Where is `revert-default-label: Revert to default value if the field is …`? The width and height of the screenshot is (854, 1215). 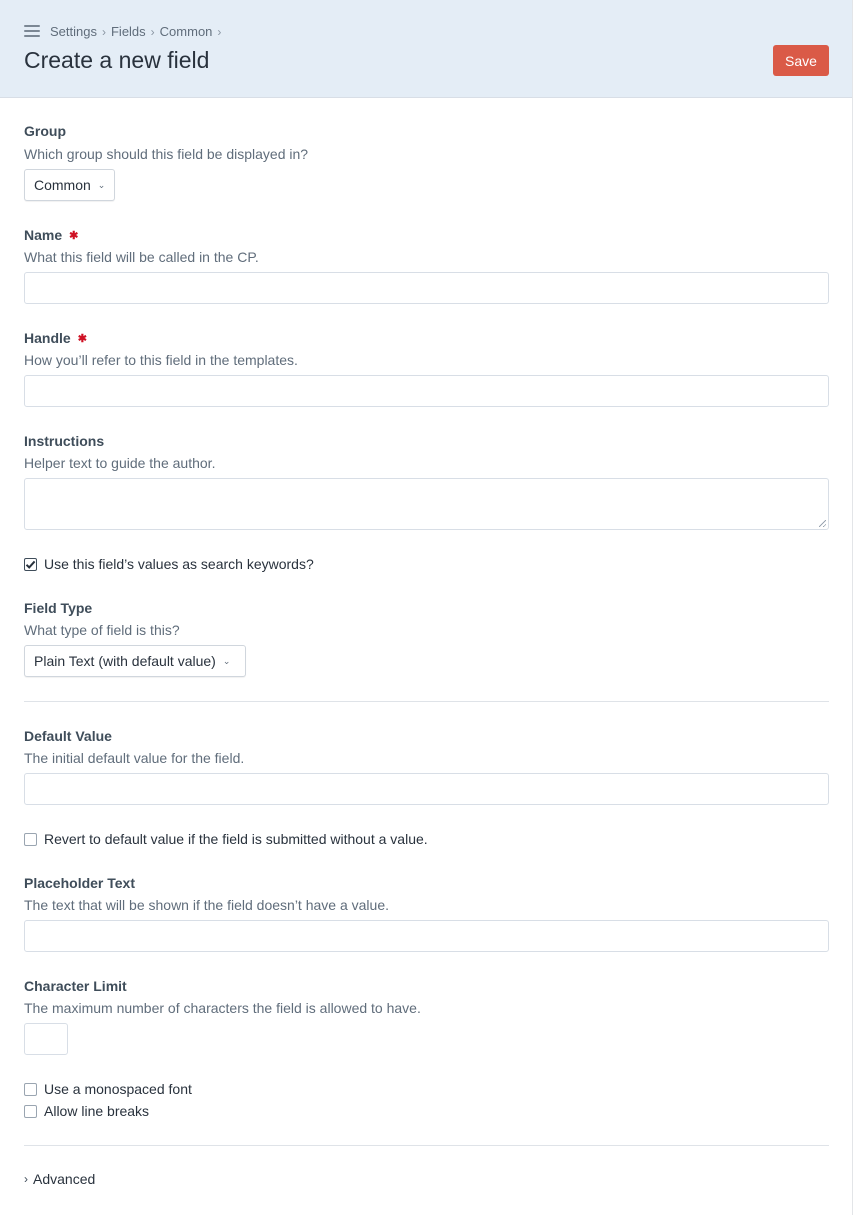
revert-default-label: Revert to default value if the field is … is located at coordinates (236, 839).